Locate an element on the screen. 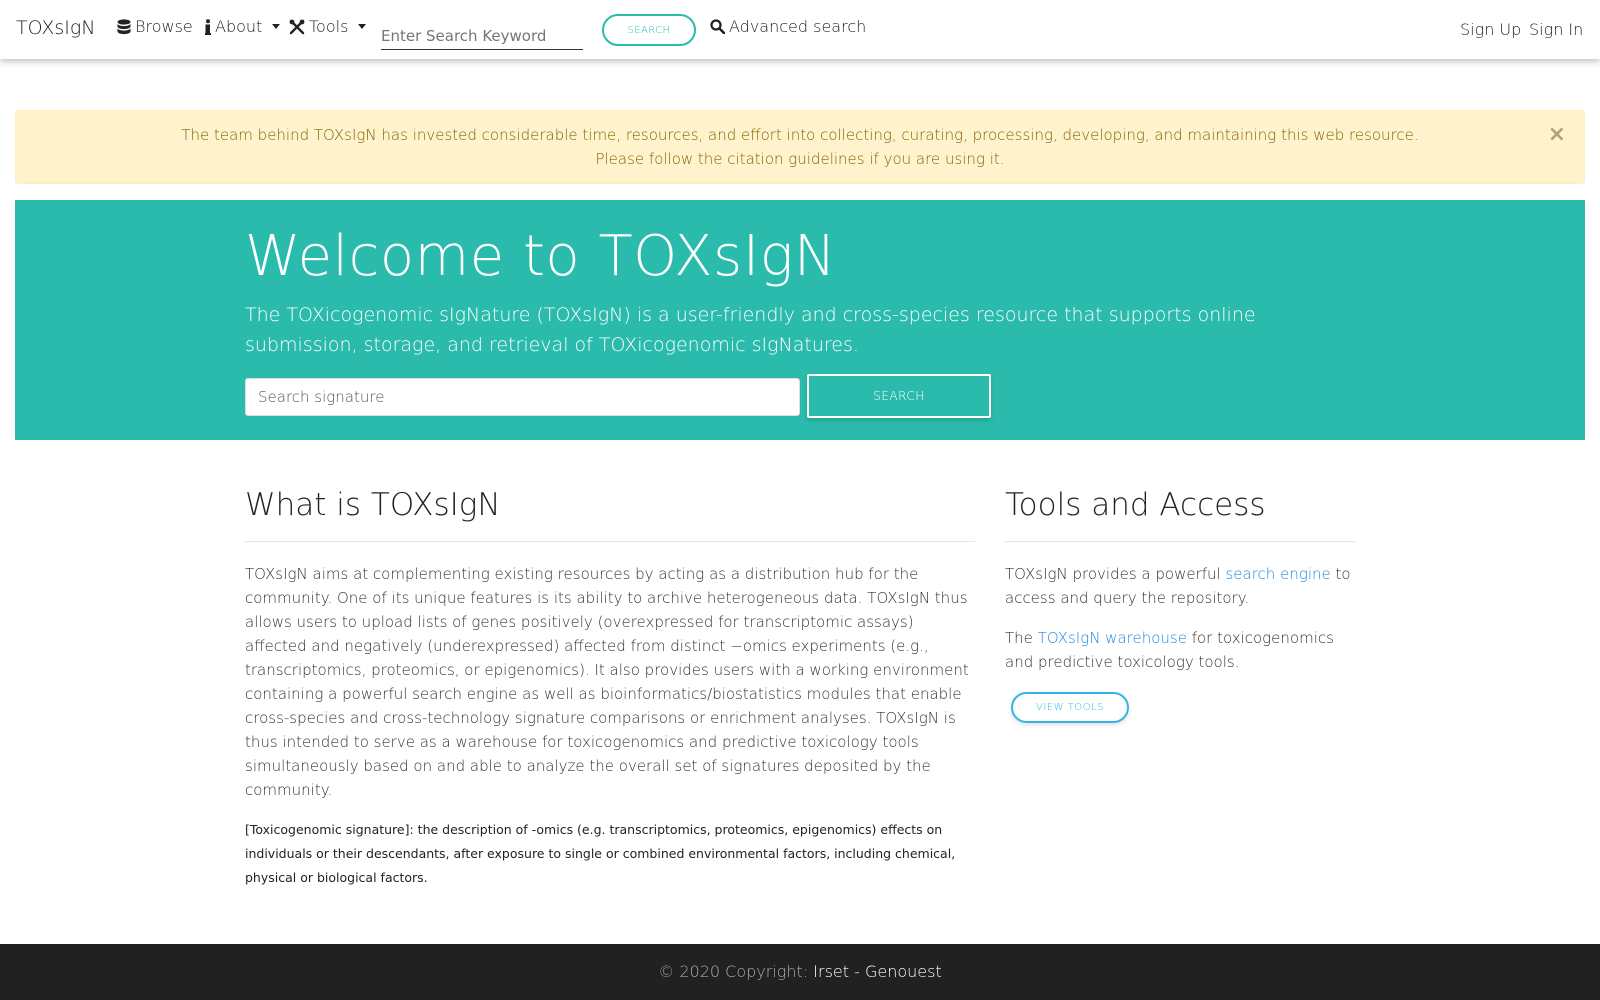 The height and width of the screenshot is (1000, 1600). nav-search-input is located at coordinates (482, 33).